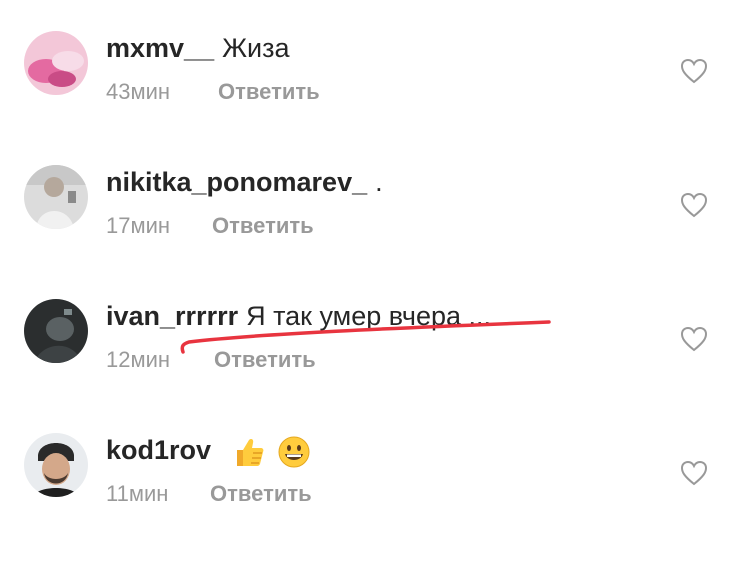  What do you see at coordinates (160, 48) in the screenshot?
I see `username: mxmv__` at bounding box center [160, 48].